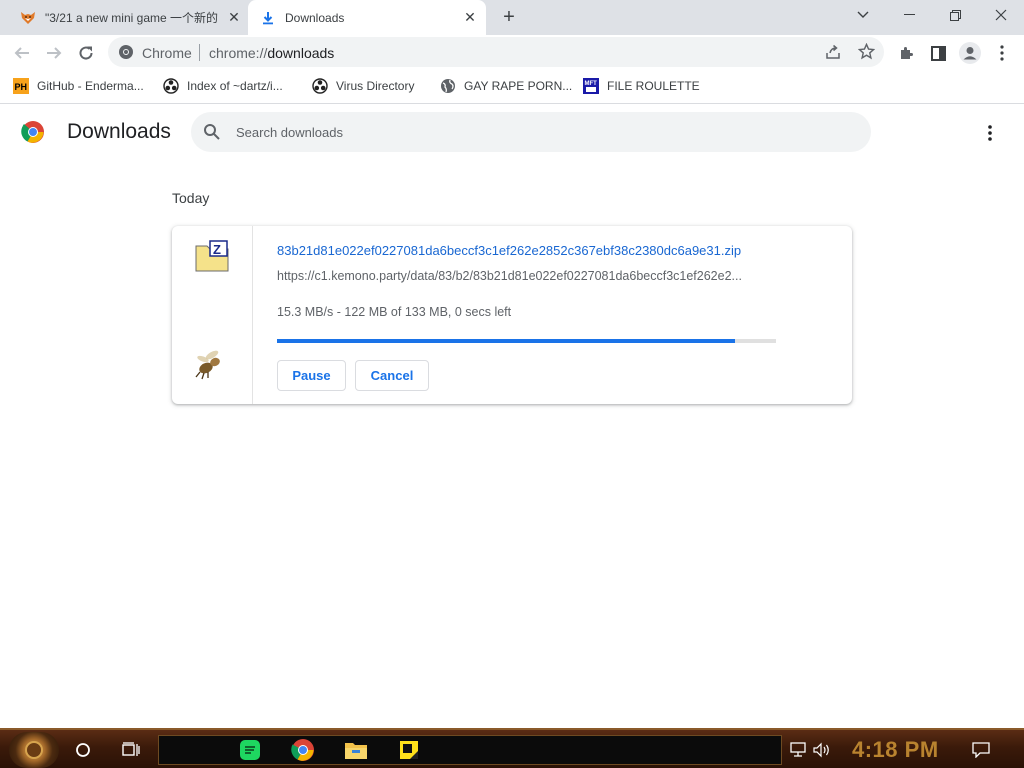 This screenshot has height=768, width=1024. What do you see at coordinates (536, 132) in the screenshot?
I see `search-input` at bounding box center [536, 132].